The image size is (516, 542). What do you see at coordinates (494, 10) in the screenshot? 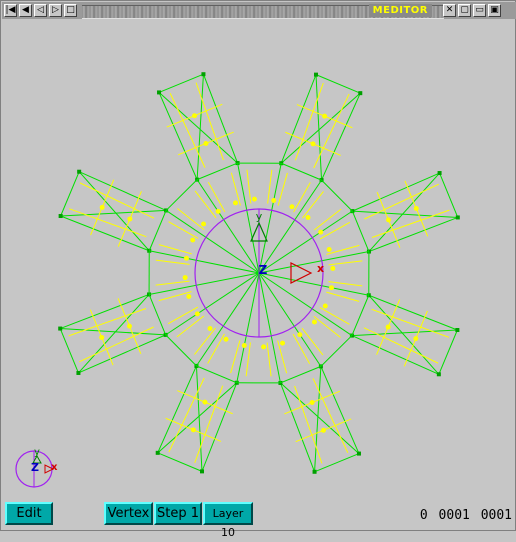
I see `restore-icon: ▣` at bounding box center [494, 10].